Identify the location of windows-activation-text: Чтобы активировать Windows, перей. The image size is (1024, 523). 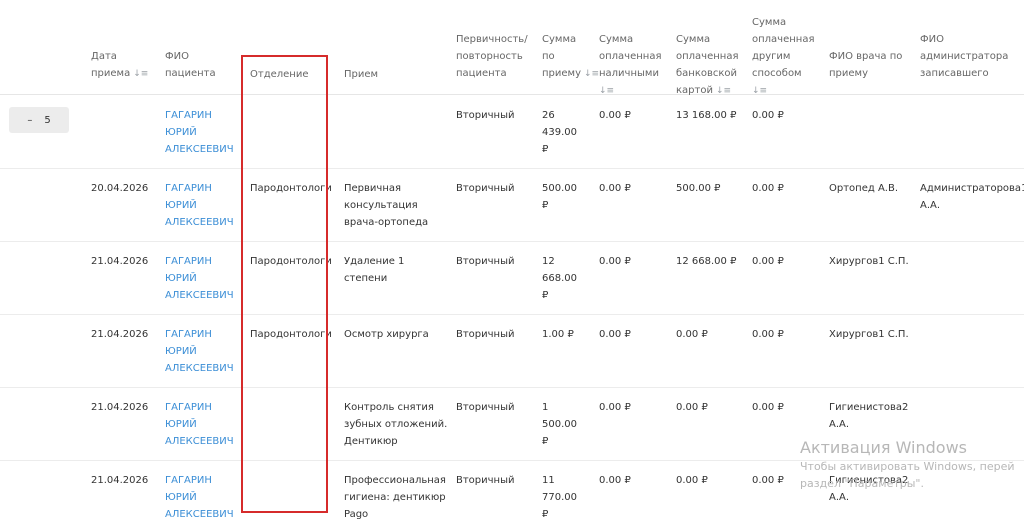
(907, 466).